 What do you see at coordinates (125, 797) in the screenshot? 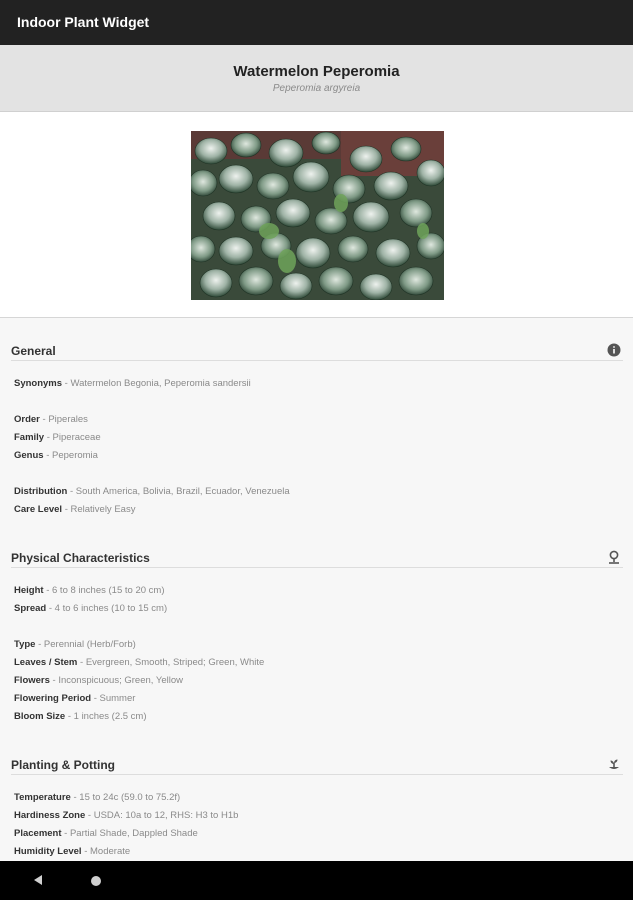
I see `value-temperature: - 15 to 24c (59.0 to 75.2f)` at bounding box center [125, 797].